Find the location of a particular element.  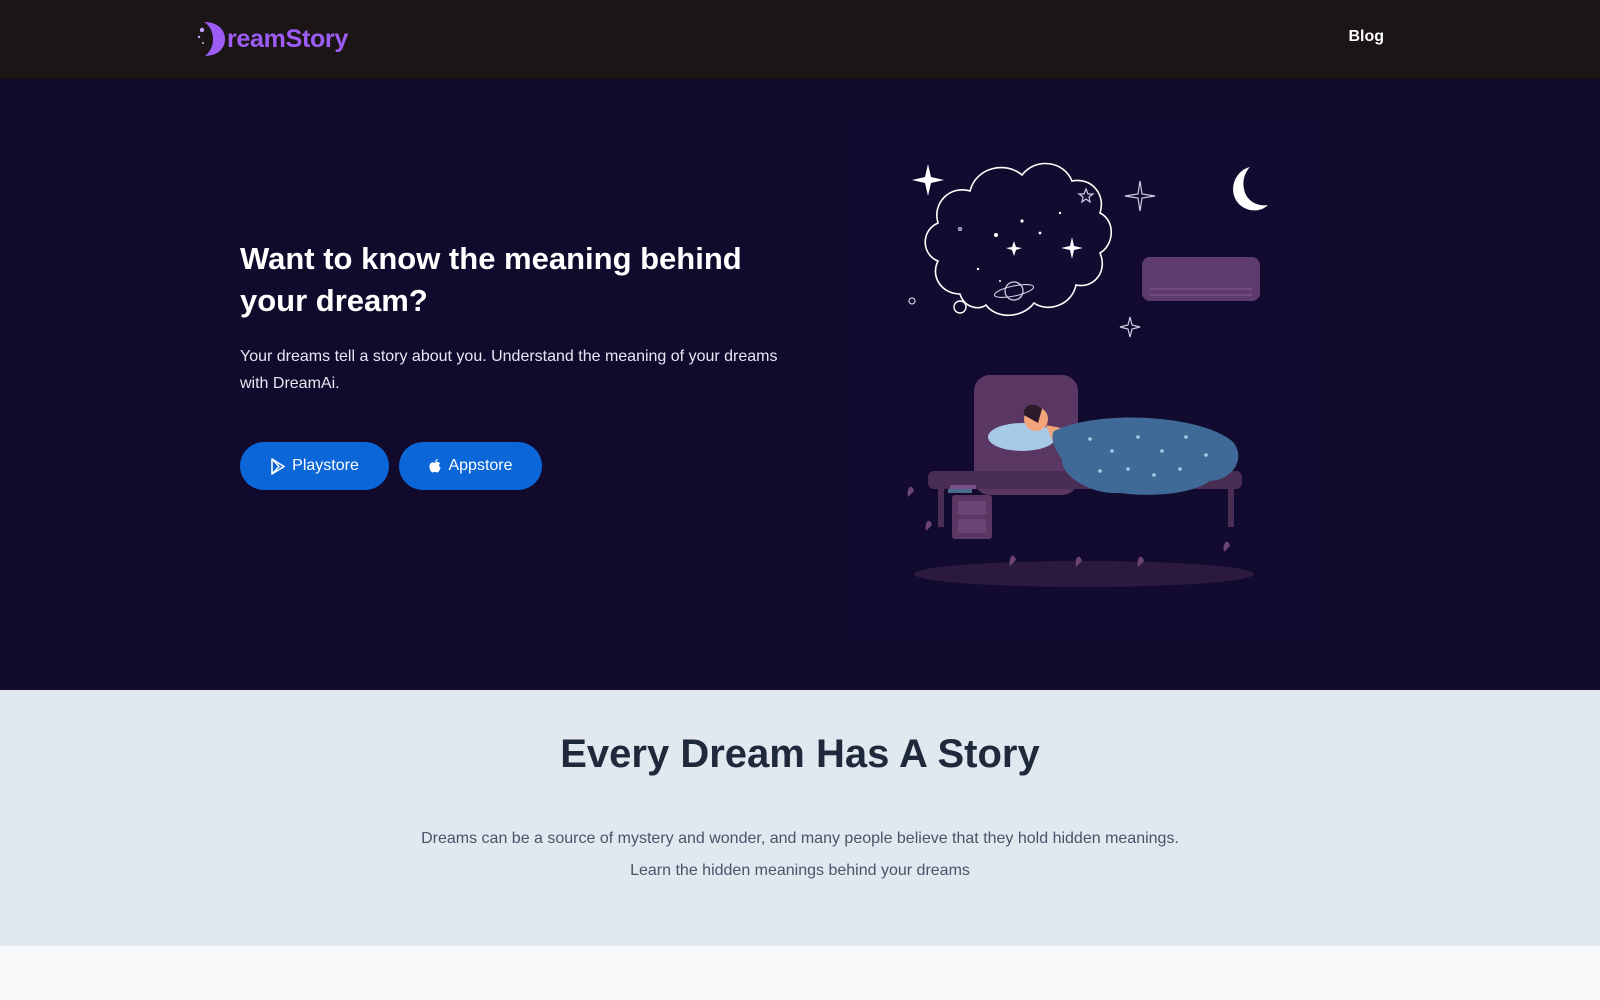

story-title: Every Dream Has A Story is located at coordinates (800, 754).